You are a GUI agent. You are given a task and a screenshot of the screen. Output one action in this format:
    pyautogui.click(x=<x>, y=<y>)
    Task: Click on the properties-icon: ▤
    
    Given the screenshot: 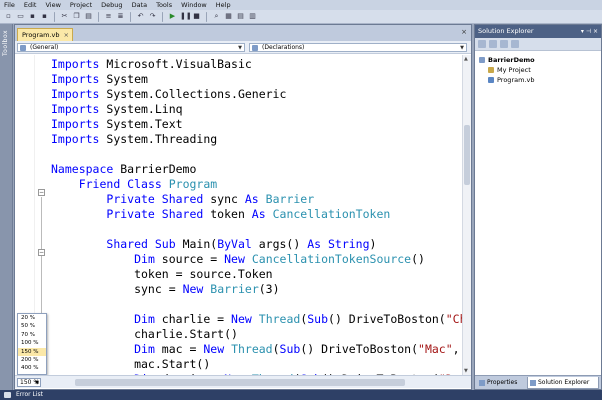 What is the action you would take?
    pyautogui.click(x=240, y=16)
    